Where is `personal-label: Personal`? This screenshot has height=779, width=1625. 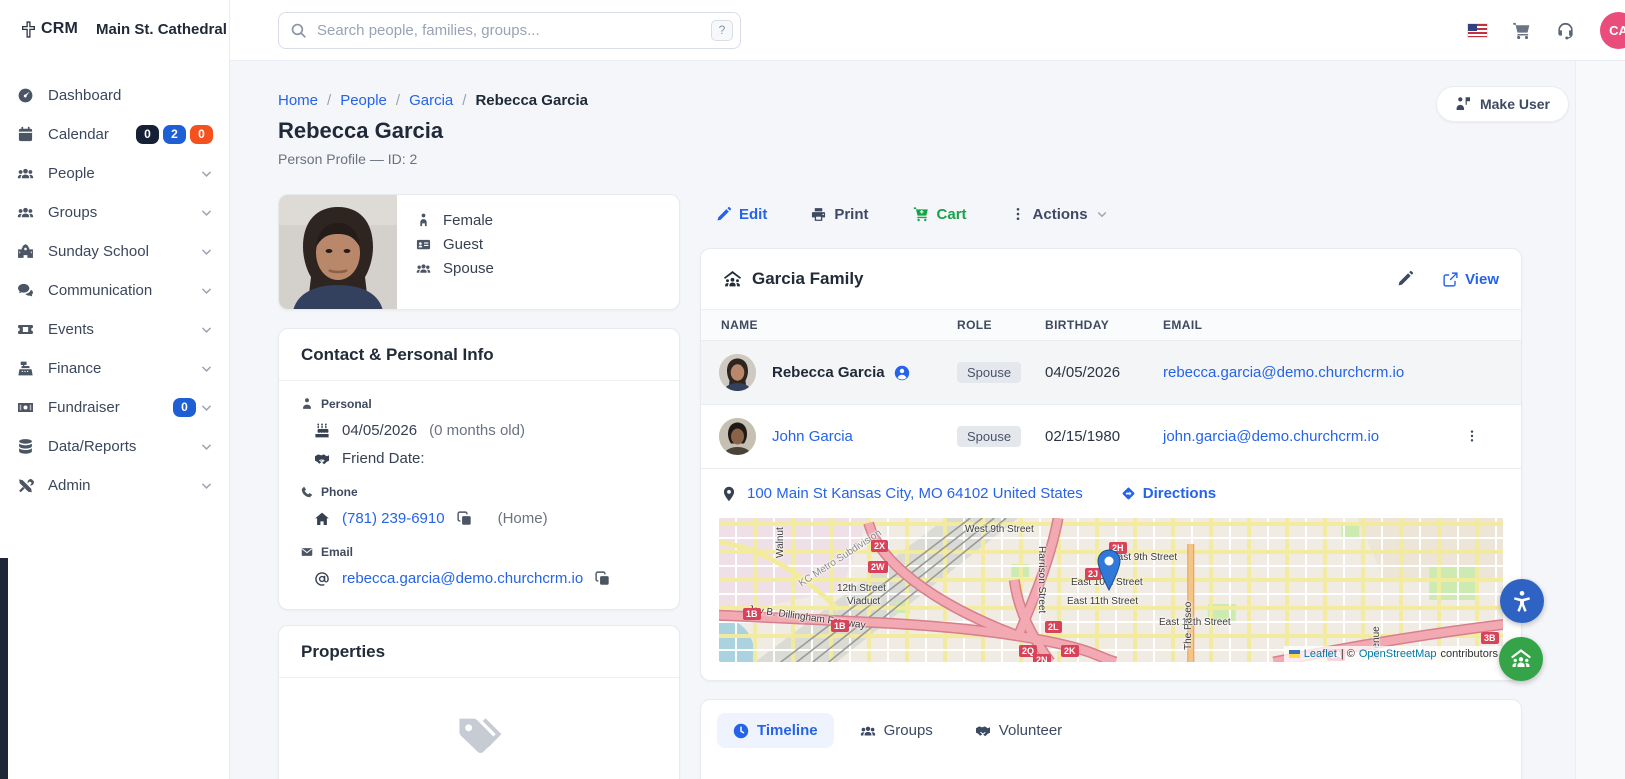
personal-label: Personal is located at coordinates (346, 404).